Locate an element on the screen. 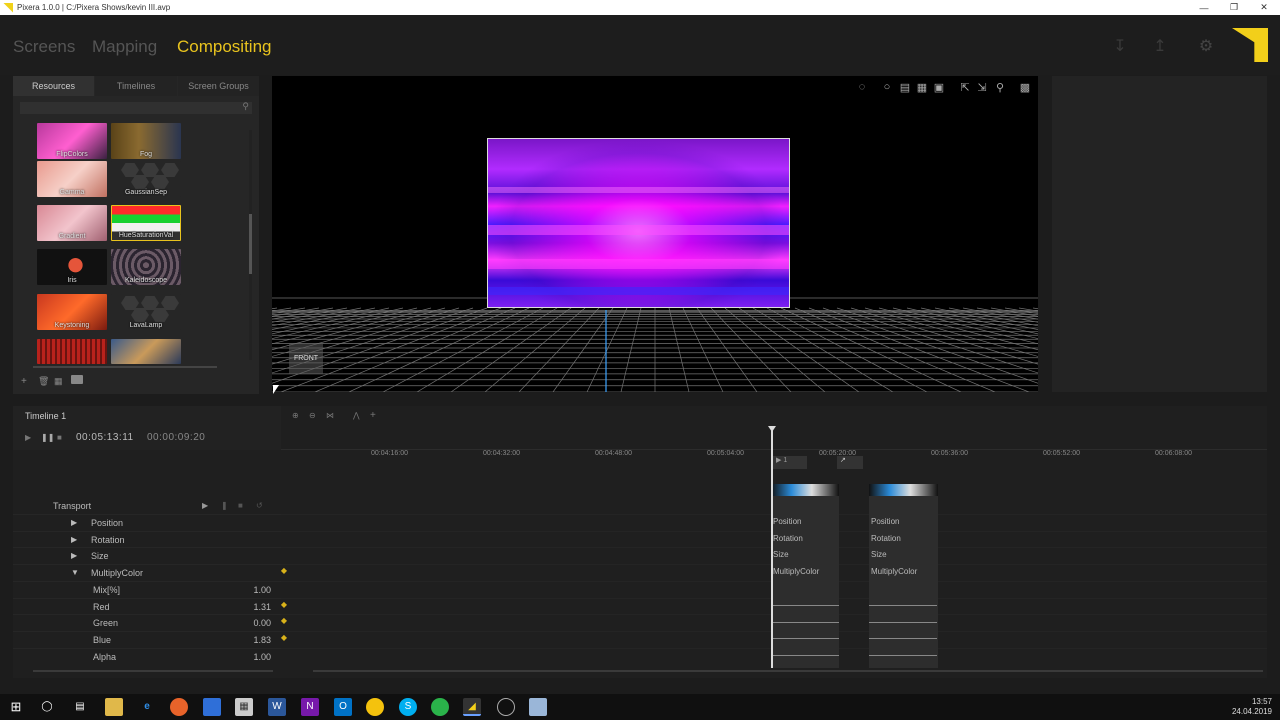 The height and width of the screenshot is (720, 1280). jump-cue-marker: ↗ is located at coordinates (850, 462).